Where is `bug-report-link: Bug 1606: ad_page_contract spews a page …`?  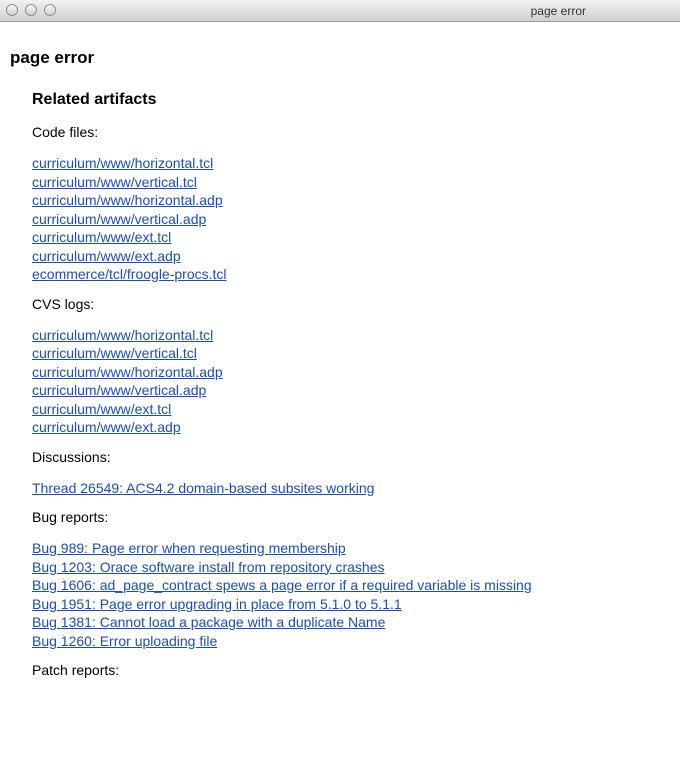 bug-report-link: Bug 1606: ad_page_contract spews a page … is located at coordinates (282, 585).